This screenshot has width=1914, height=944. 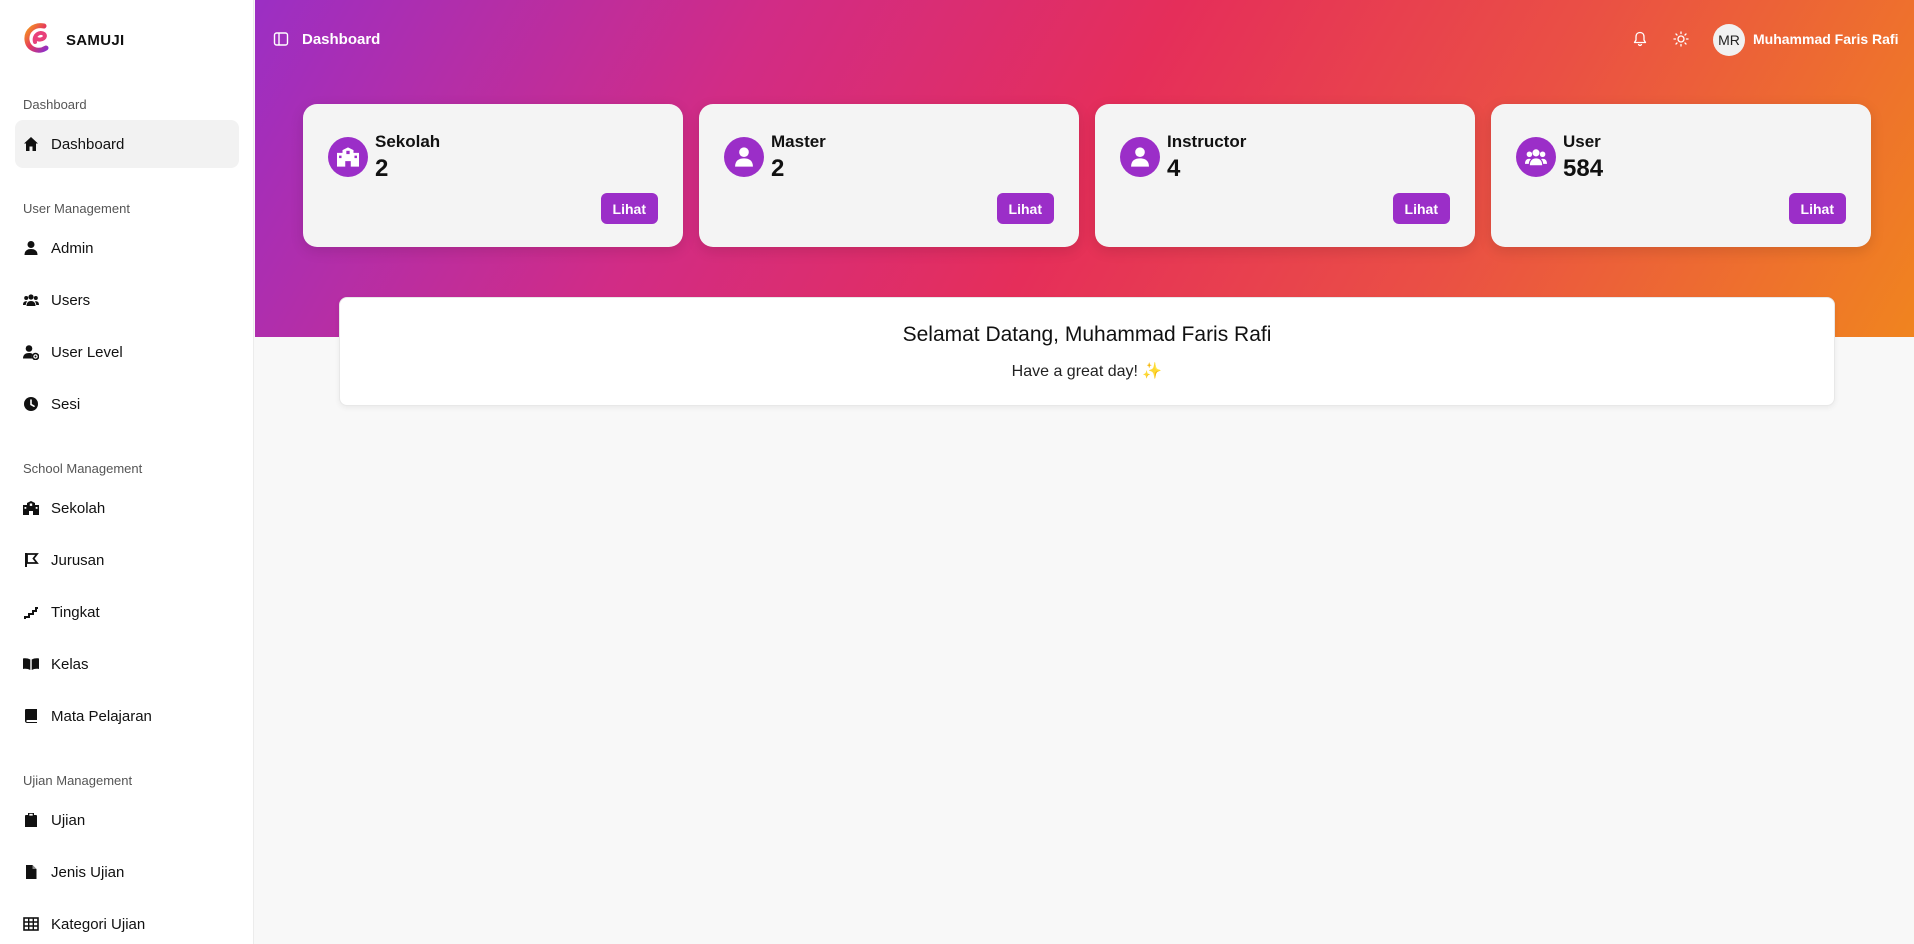 What do you see at coordinates (1640, 39) in the screenshot?
I see `bell-icon` at bounding box center [1640, 39].